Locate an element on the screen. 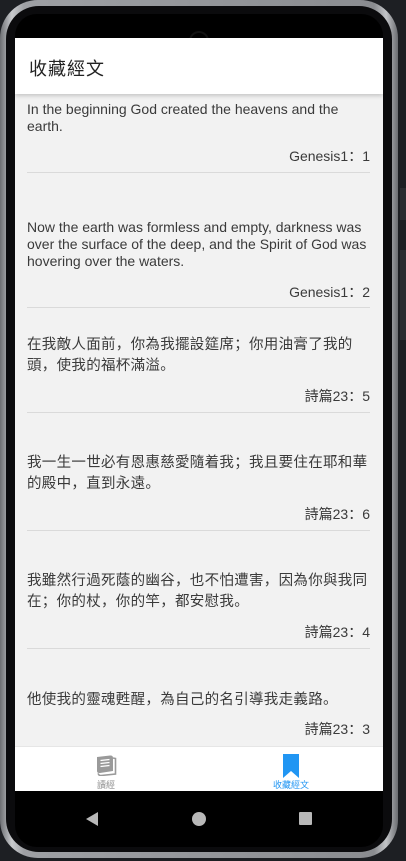  bottom-navigation: 讀經 收藏經文 is located at coordinates (199, 769).